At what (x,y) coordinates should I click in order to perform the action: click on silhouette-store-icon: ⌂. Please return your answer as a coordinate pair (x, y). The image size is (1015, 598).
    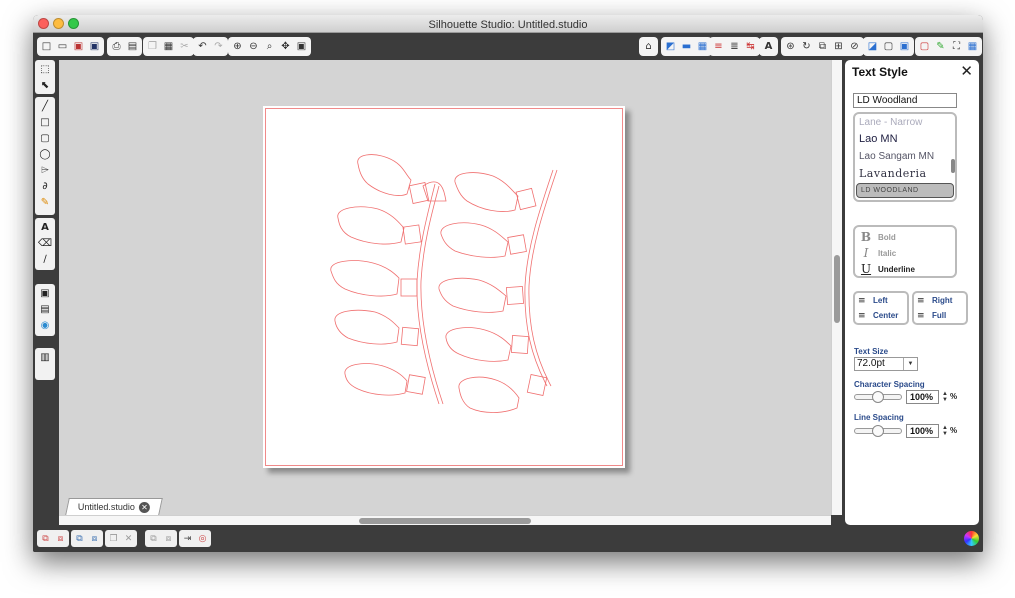
    Looking at the image, I should click on (648, 46).